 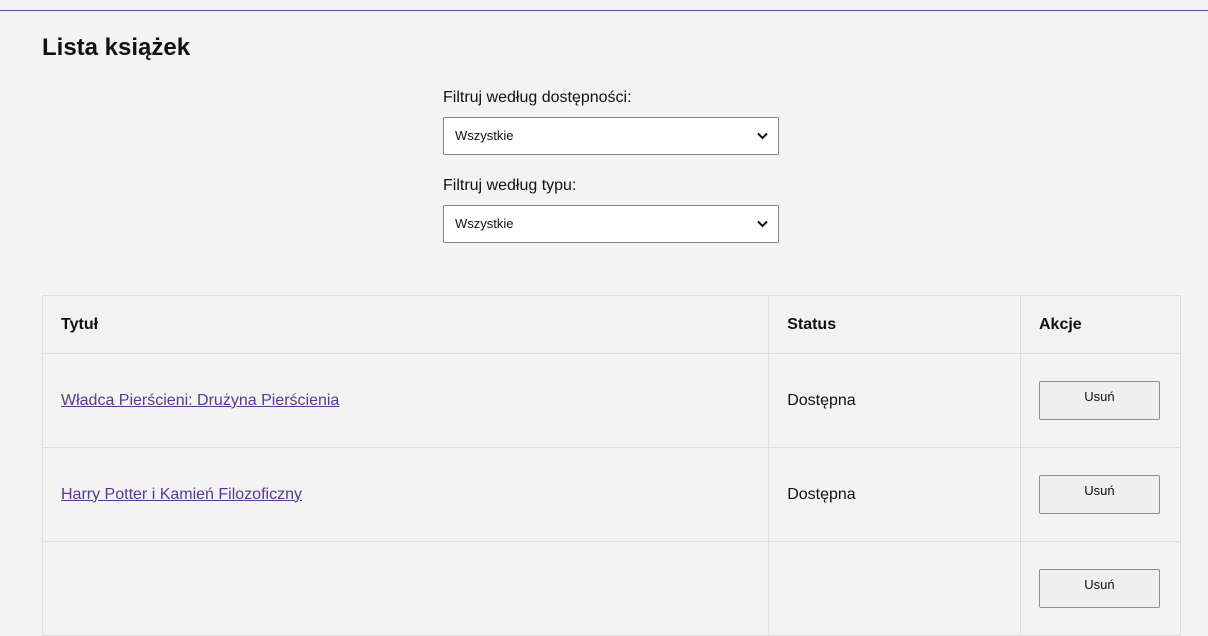 I want to click on book-title-link: Władca Pierścieni: Drużyna Pierścienia, so click(x=200, y=400).